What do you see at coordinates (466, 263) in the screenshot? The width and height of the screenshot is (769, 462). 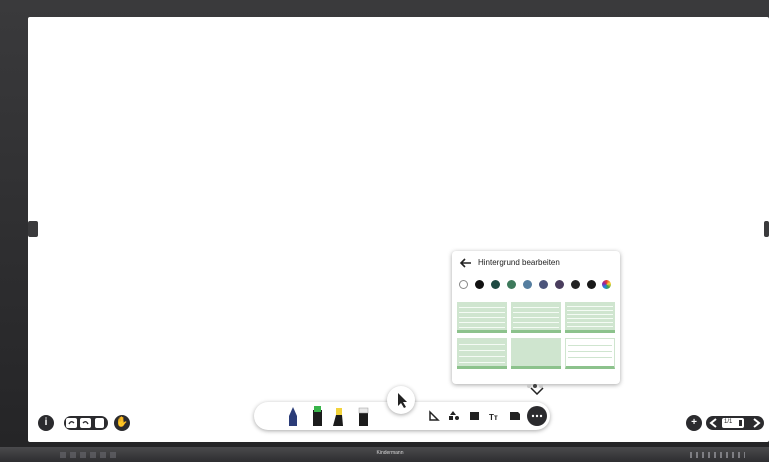 I see `arrow-left-icon` at bounding box center [466, 263].